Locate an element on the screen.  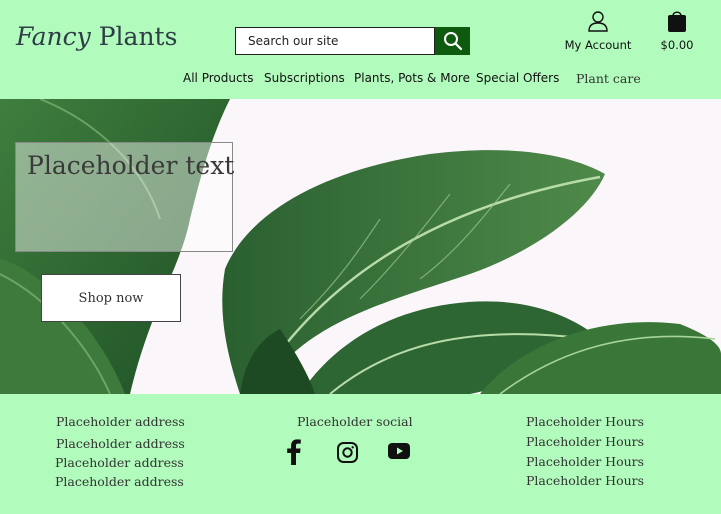
hours-line-3: Placeholder Hours is located at coordinates (585, 461).